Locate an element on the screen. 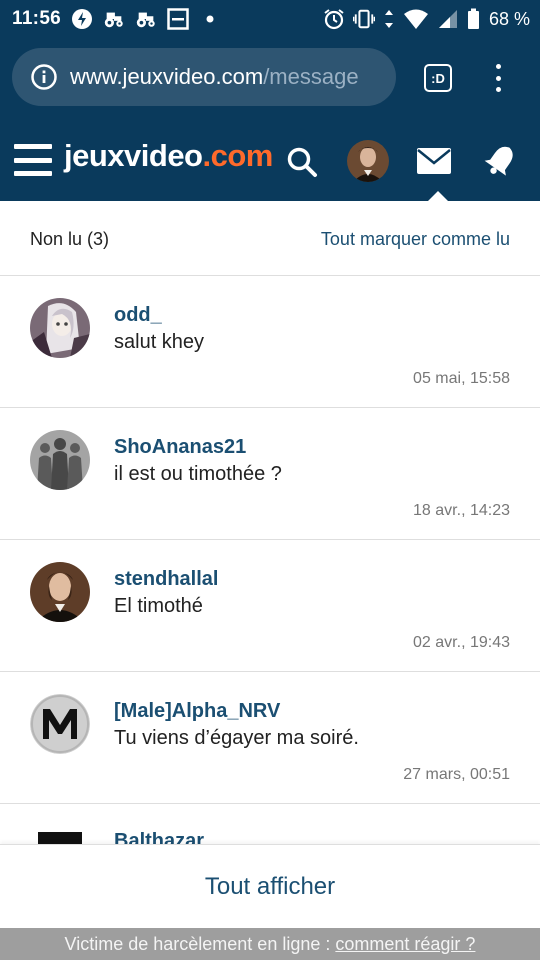 The image size is (540, 960). message-item-partial: Balthazar is located at coordinates (270, 824).